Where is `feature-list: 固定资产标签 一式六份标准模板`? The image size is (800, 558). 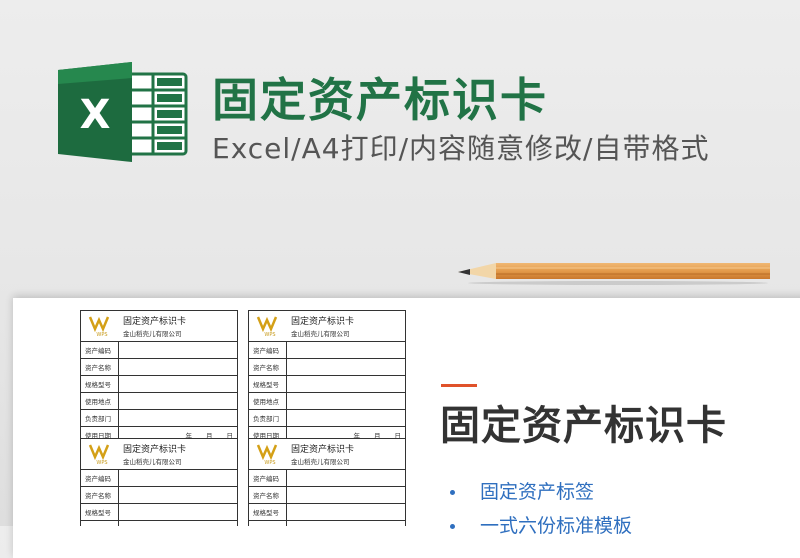
feature-list: 固定资产标签 一式六份标准模板 is located at coordinates (541, 512).